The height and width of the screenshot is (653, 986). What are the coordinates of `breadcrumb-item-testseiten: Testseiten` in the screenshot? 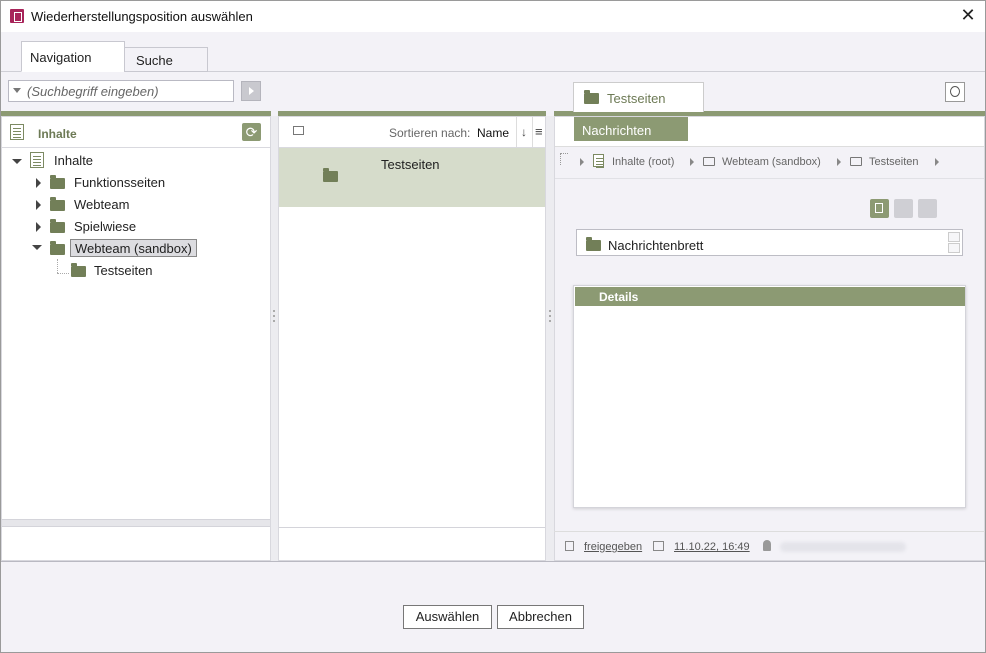 It's located at (894, 162).